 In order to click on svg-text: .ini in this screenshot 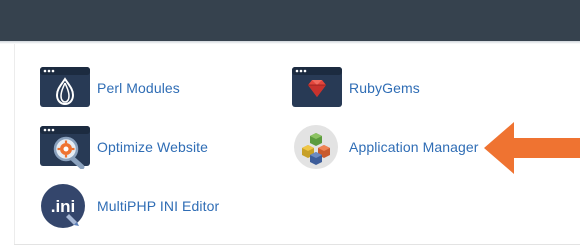, I will do `click(63, 206)`.